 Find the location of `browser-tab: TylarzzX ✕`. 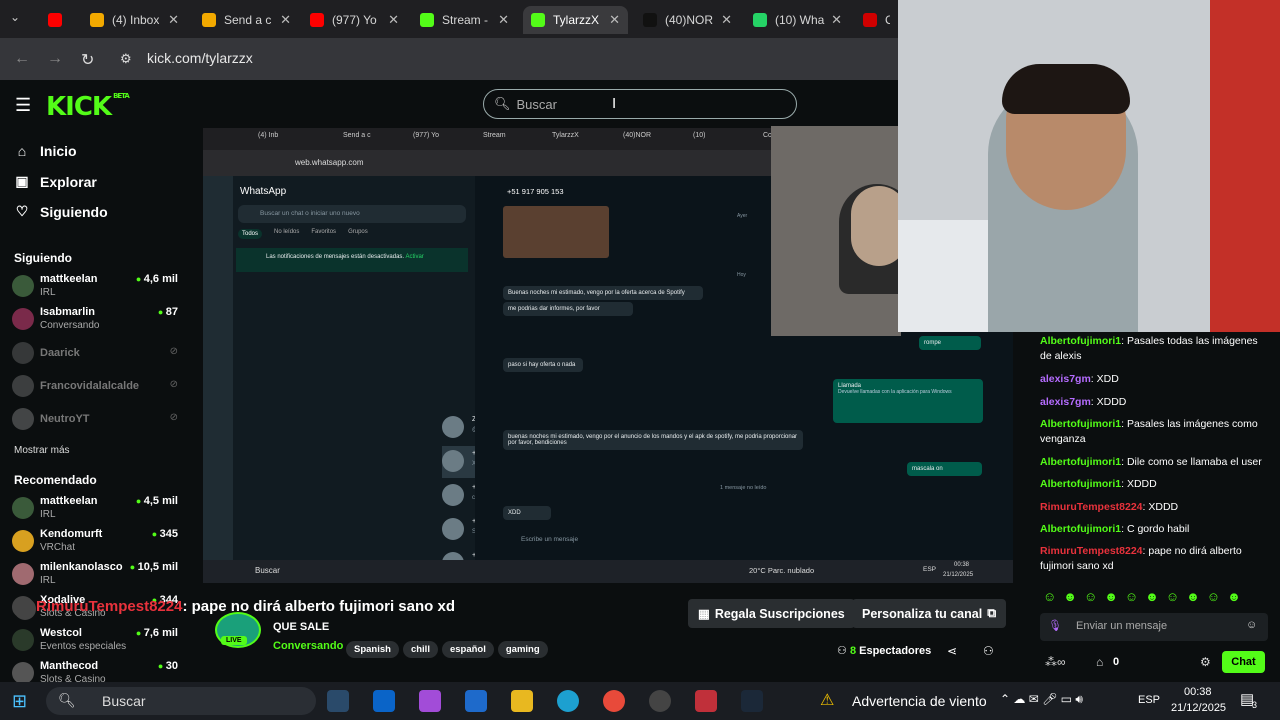

browser-tab: TylarzzX ✕ is located at coordinates (575, 20).